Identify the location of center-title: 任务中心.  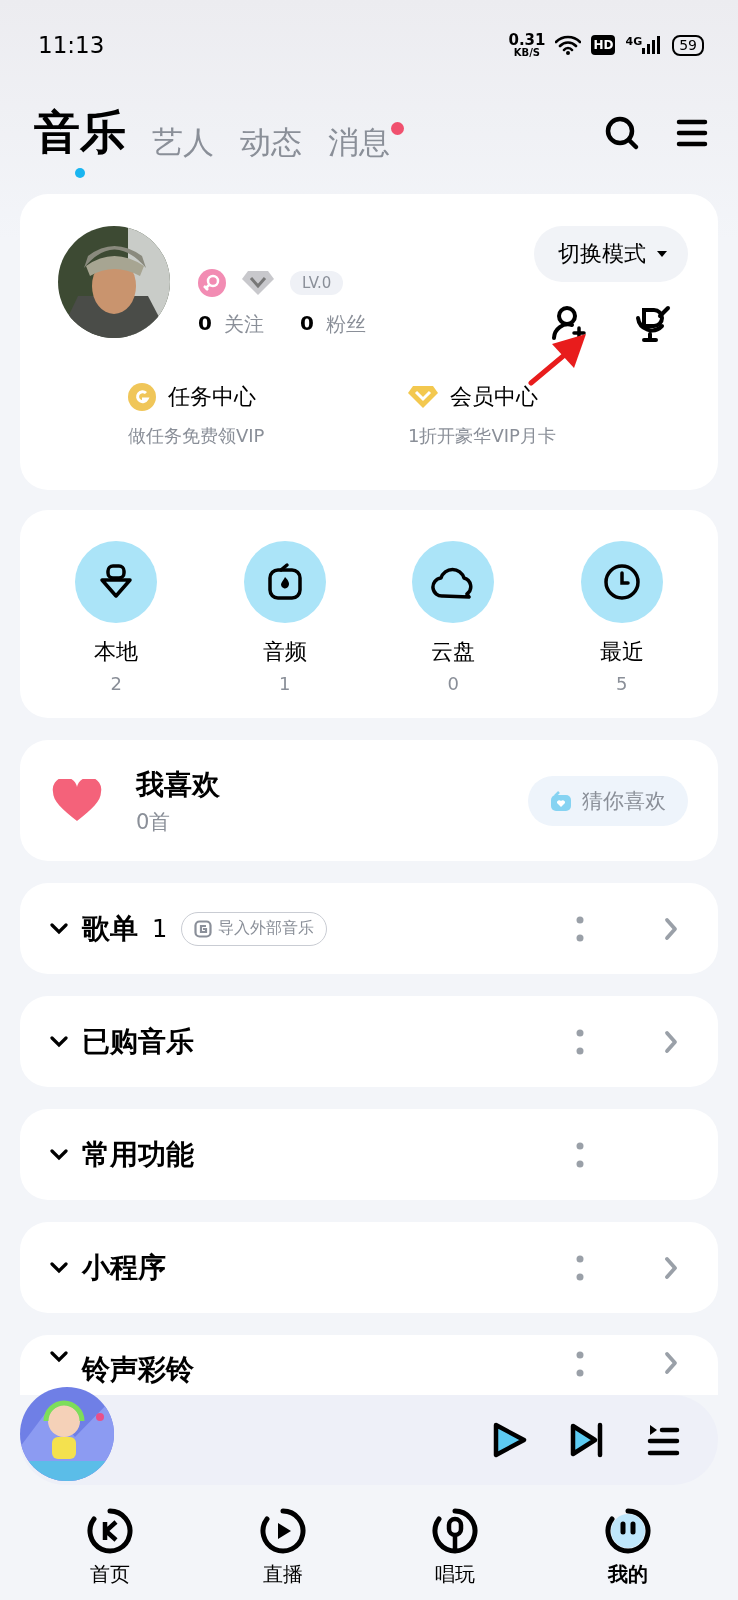
(212, 397).